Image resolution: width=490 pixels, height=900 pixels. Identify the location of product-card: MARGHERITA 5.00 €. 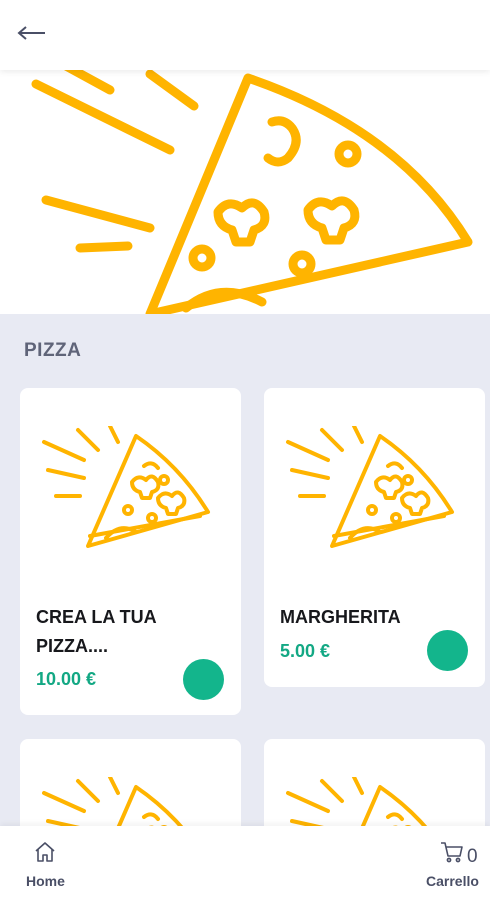
(374, 537).